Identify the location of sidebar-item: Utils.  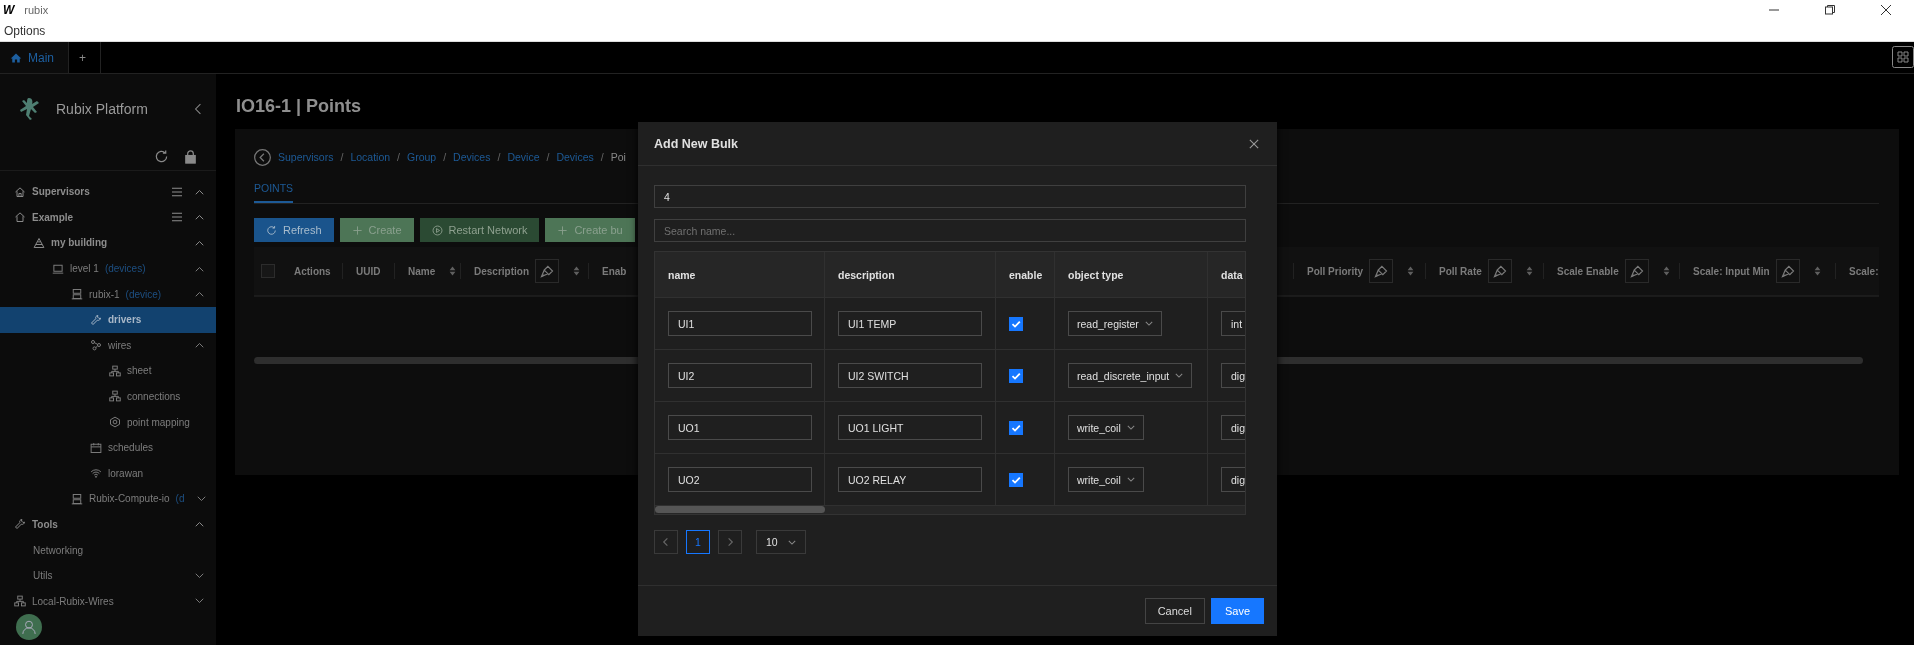
(108, 575).